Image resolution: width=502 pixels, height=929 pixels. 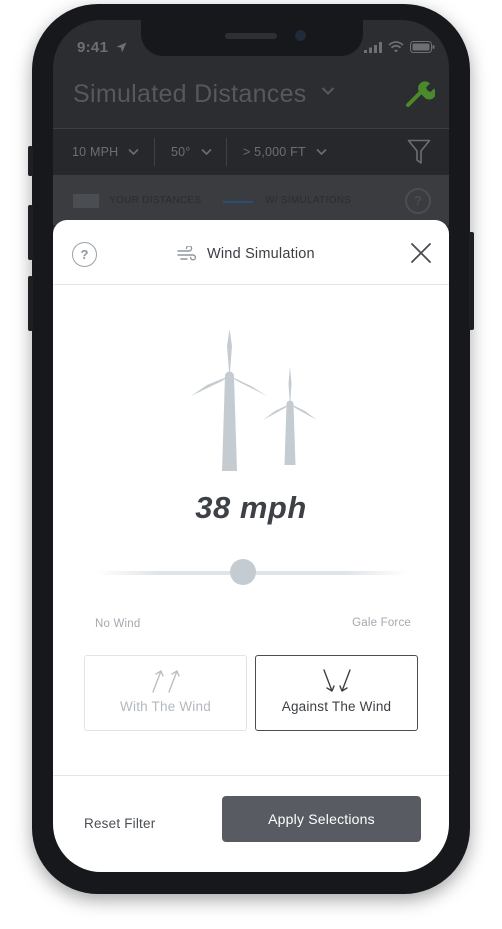 I want to click on with-the-wind-label: With The Wind, so click(x=165, y=706).